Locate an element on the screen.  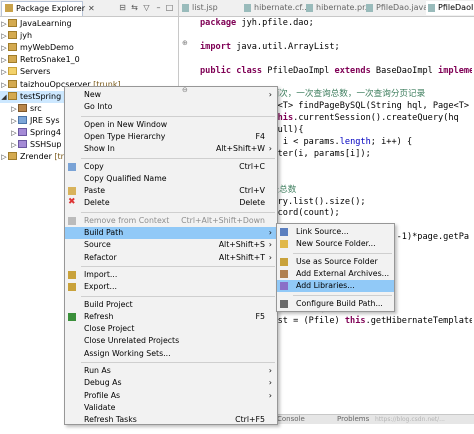
tree-item-label: Servers is located at coordinates (35, 72).